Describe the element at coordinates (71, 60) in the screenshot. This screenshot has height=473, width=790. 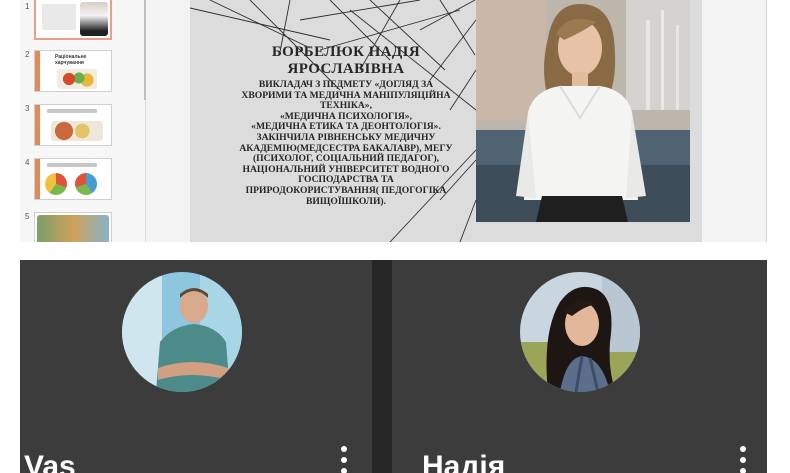
I see `thumbnail-title: Раціональне харчування` at that location.